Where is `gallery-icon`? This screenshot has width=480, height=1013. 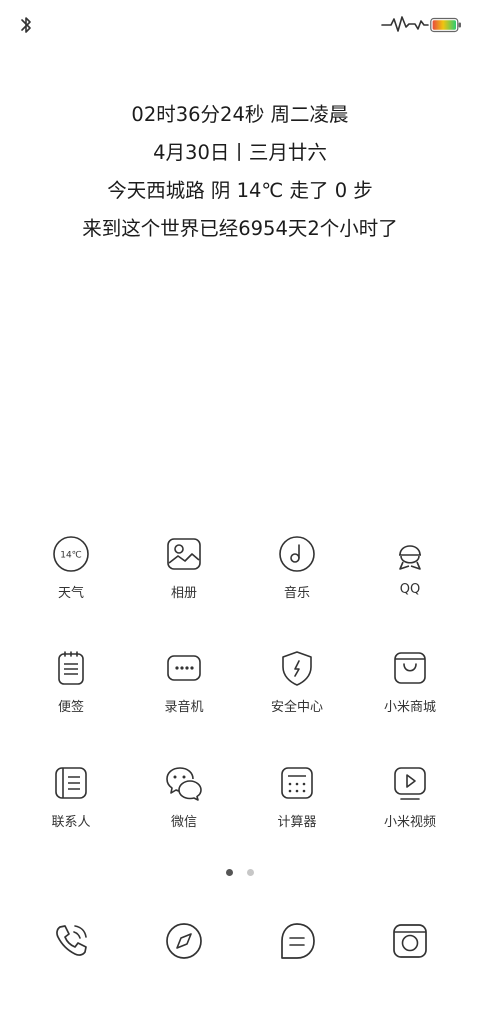
gallery-icon is located at coordinates (184, 554).